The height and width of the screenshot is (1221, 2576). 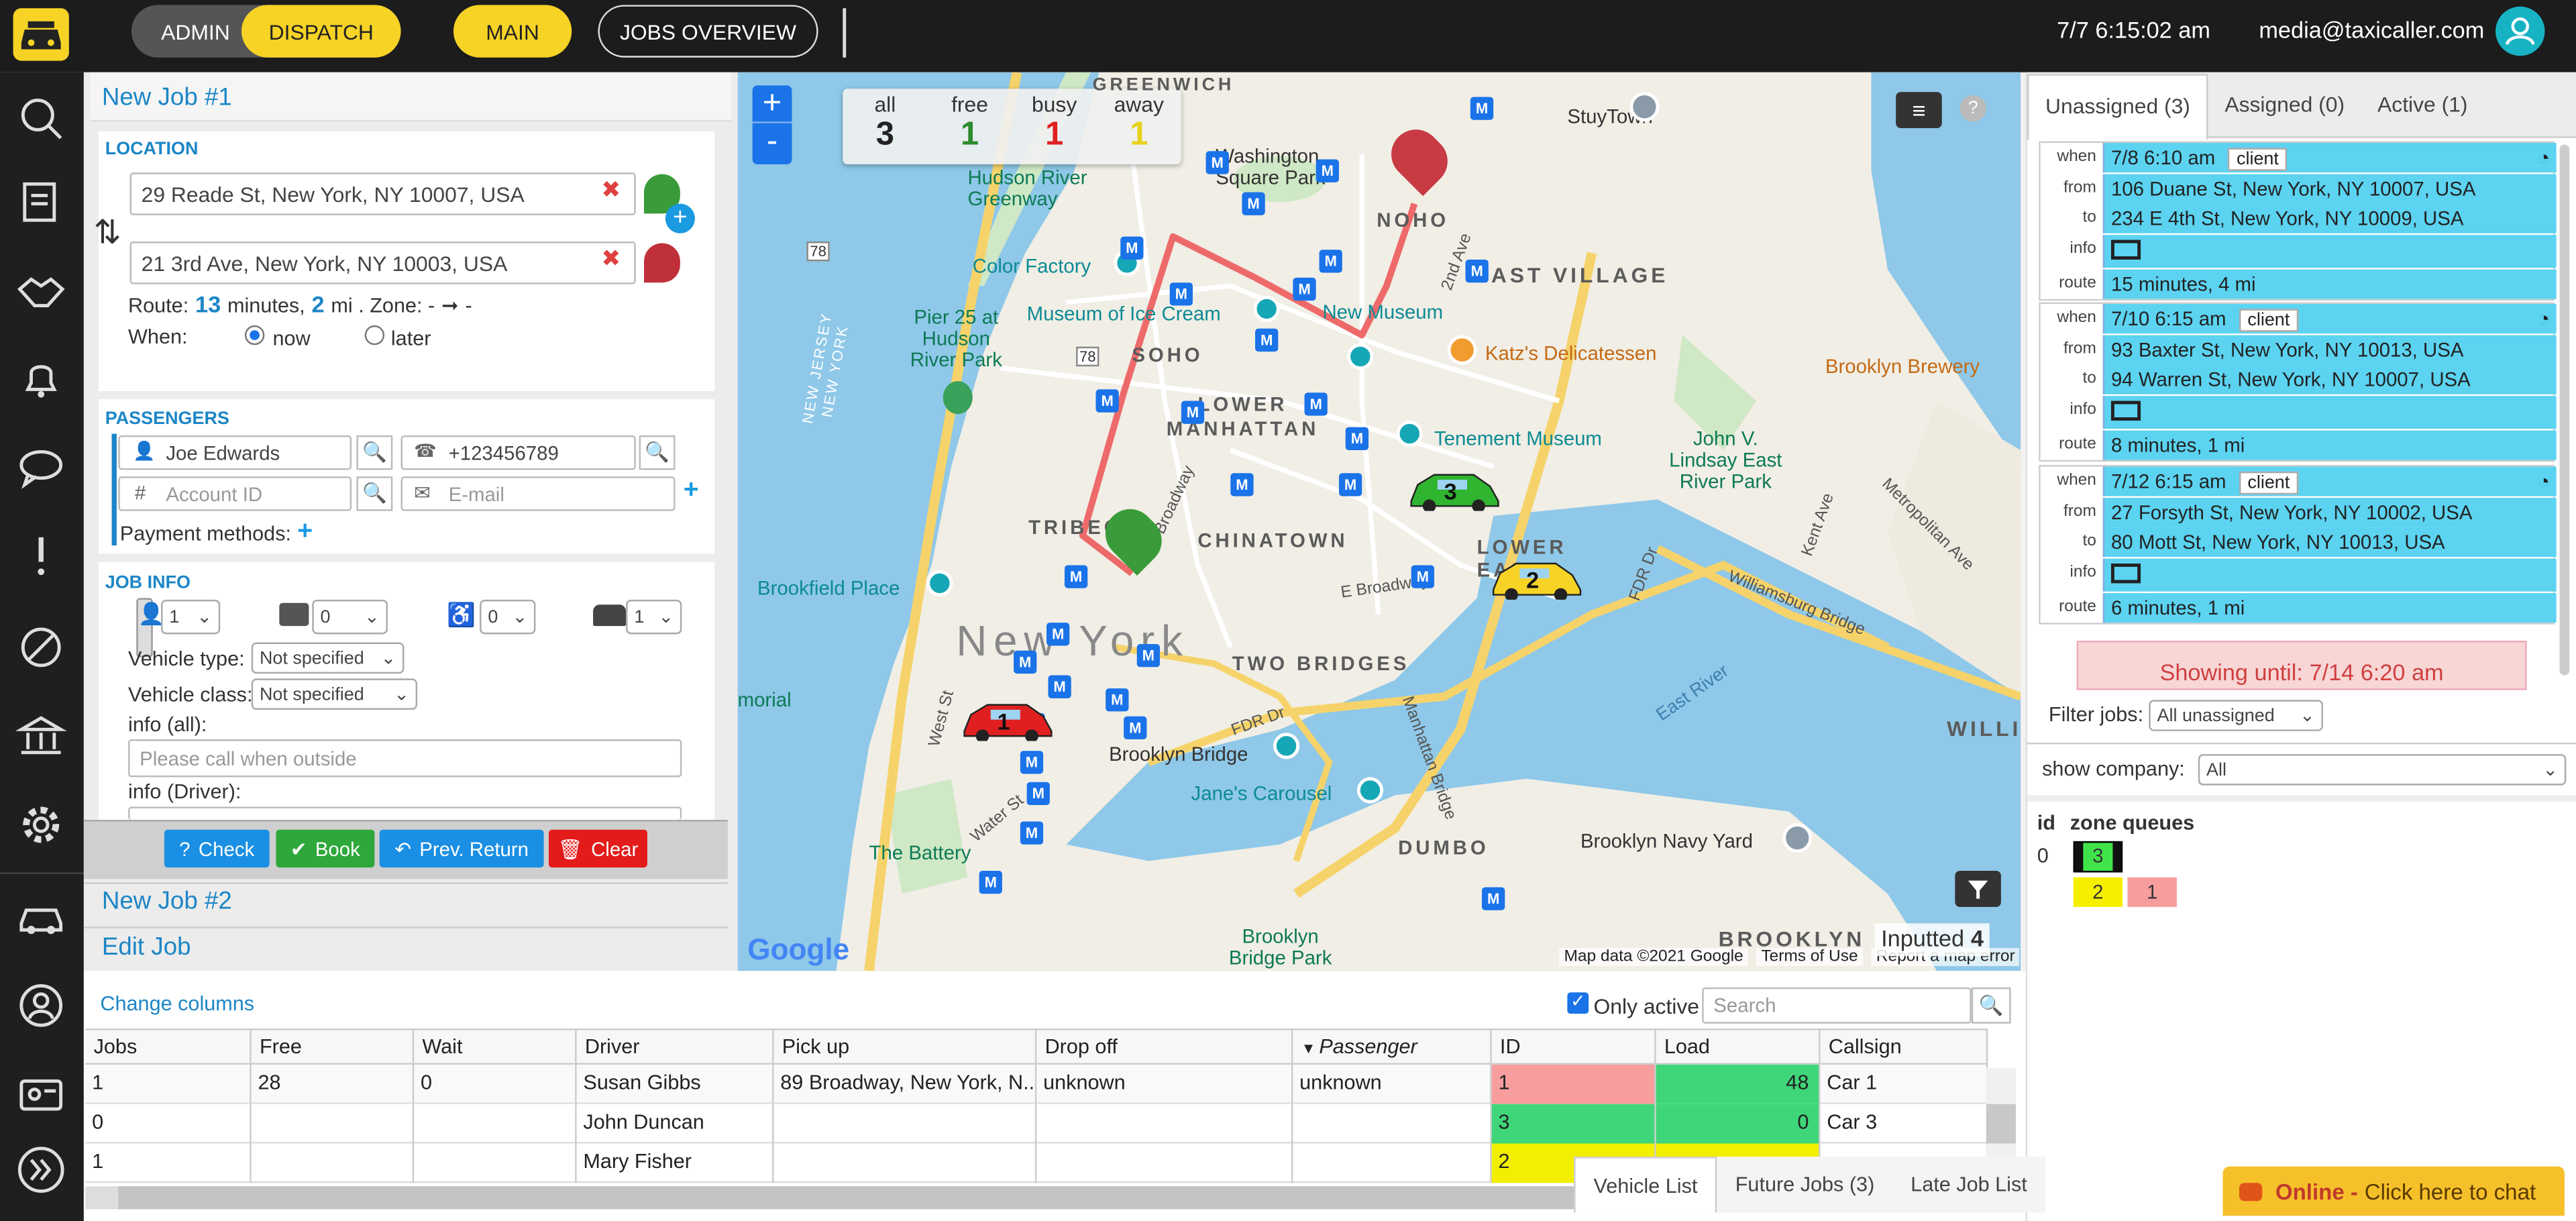 I want to click on poi-navy-yard-icon, so click(x=1797, y=837).